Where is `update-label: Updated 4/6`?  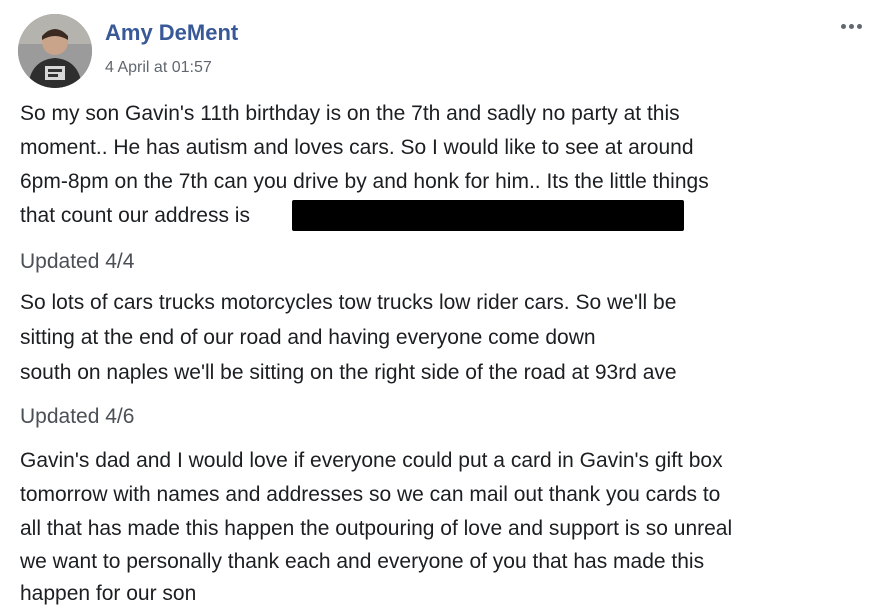 update-label: Updated 4/6 is located at coordinates (77, 416).